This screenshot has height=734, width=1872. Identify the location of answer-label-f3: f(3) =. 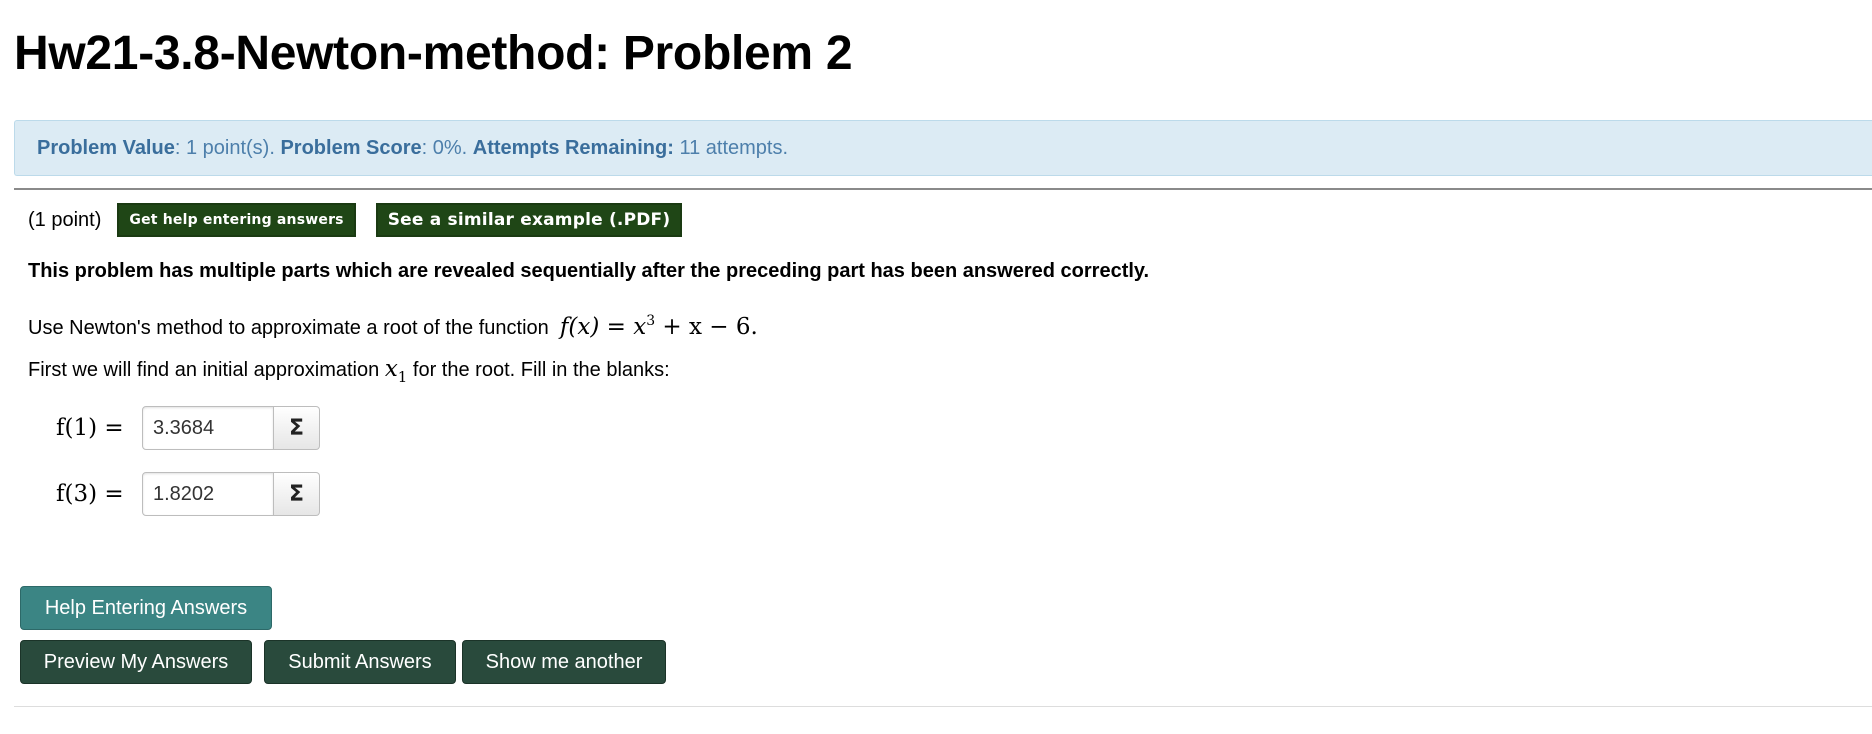
(90, 494).